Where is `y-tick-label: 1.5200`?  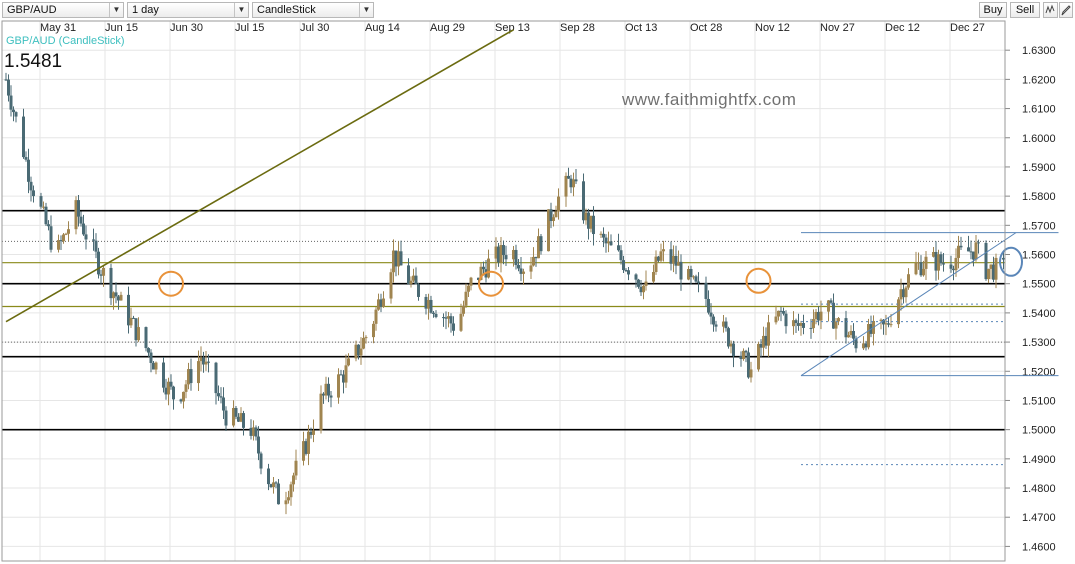
y-tick-label: 1.5200 is located at coordinates (1039, 372).